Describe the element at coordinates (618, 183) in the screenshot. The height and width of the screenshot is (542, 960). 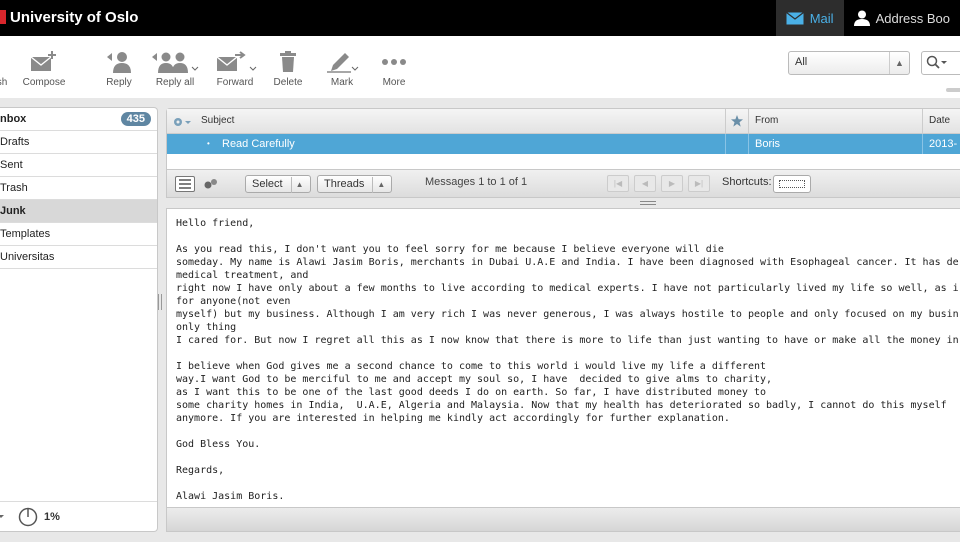
I see `first-page-button: |◀` at that location.